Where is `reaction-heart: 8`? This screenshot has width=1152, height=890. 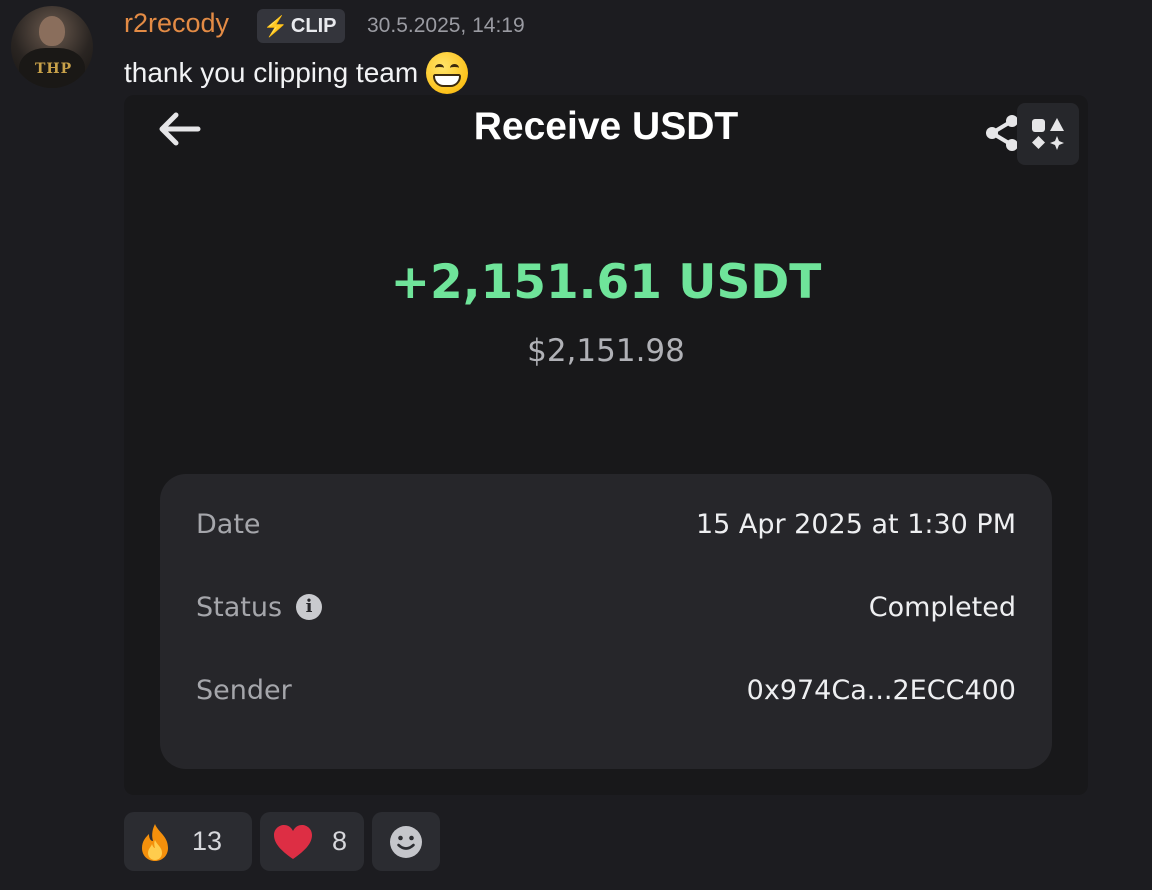 reaction-heart: 8 is located at coordinates (312, 841).